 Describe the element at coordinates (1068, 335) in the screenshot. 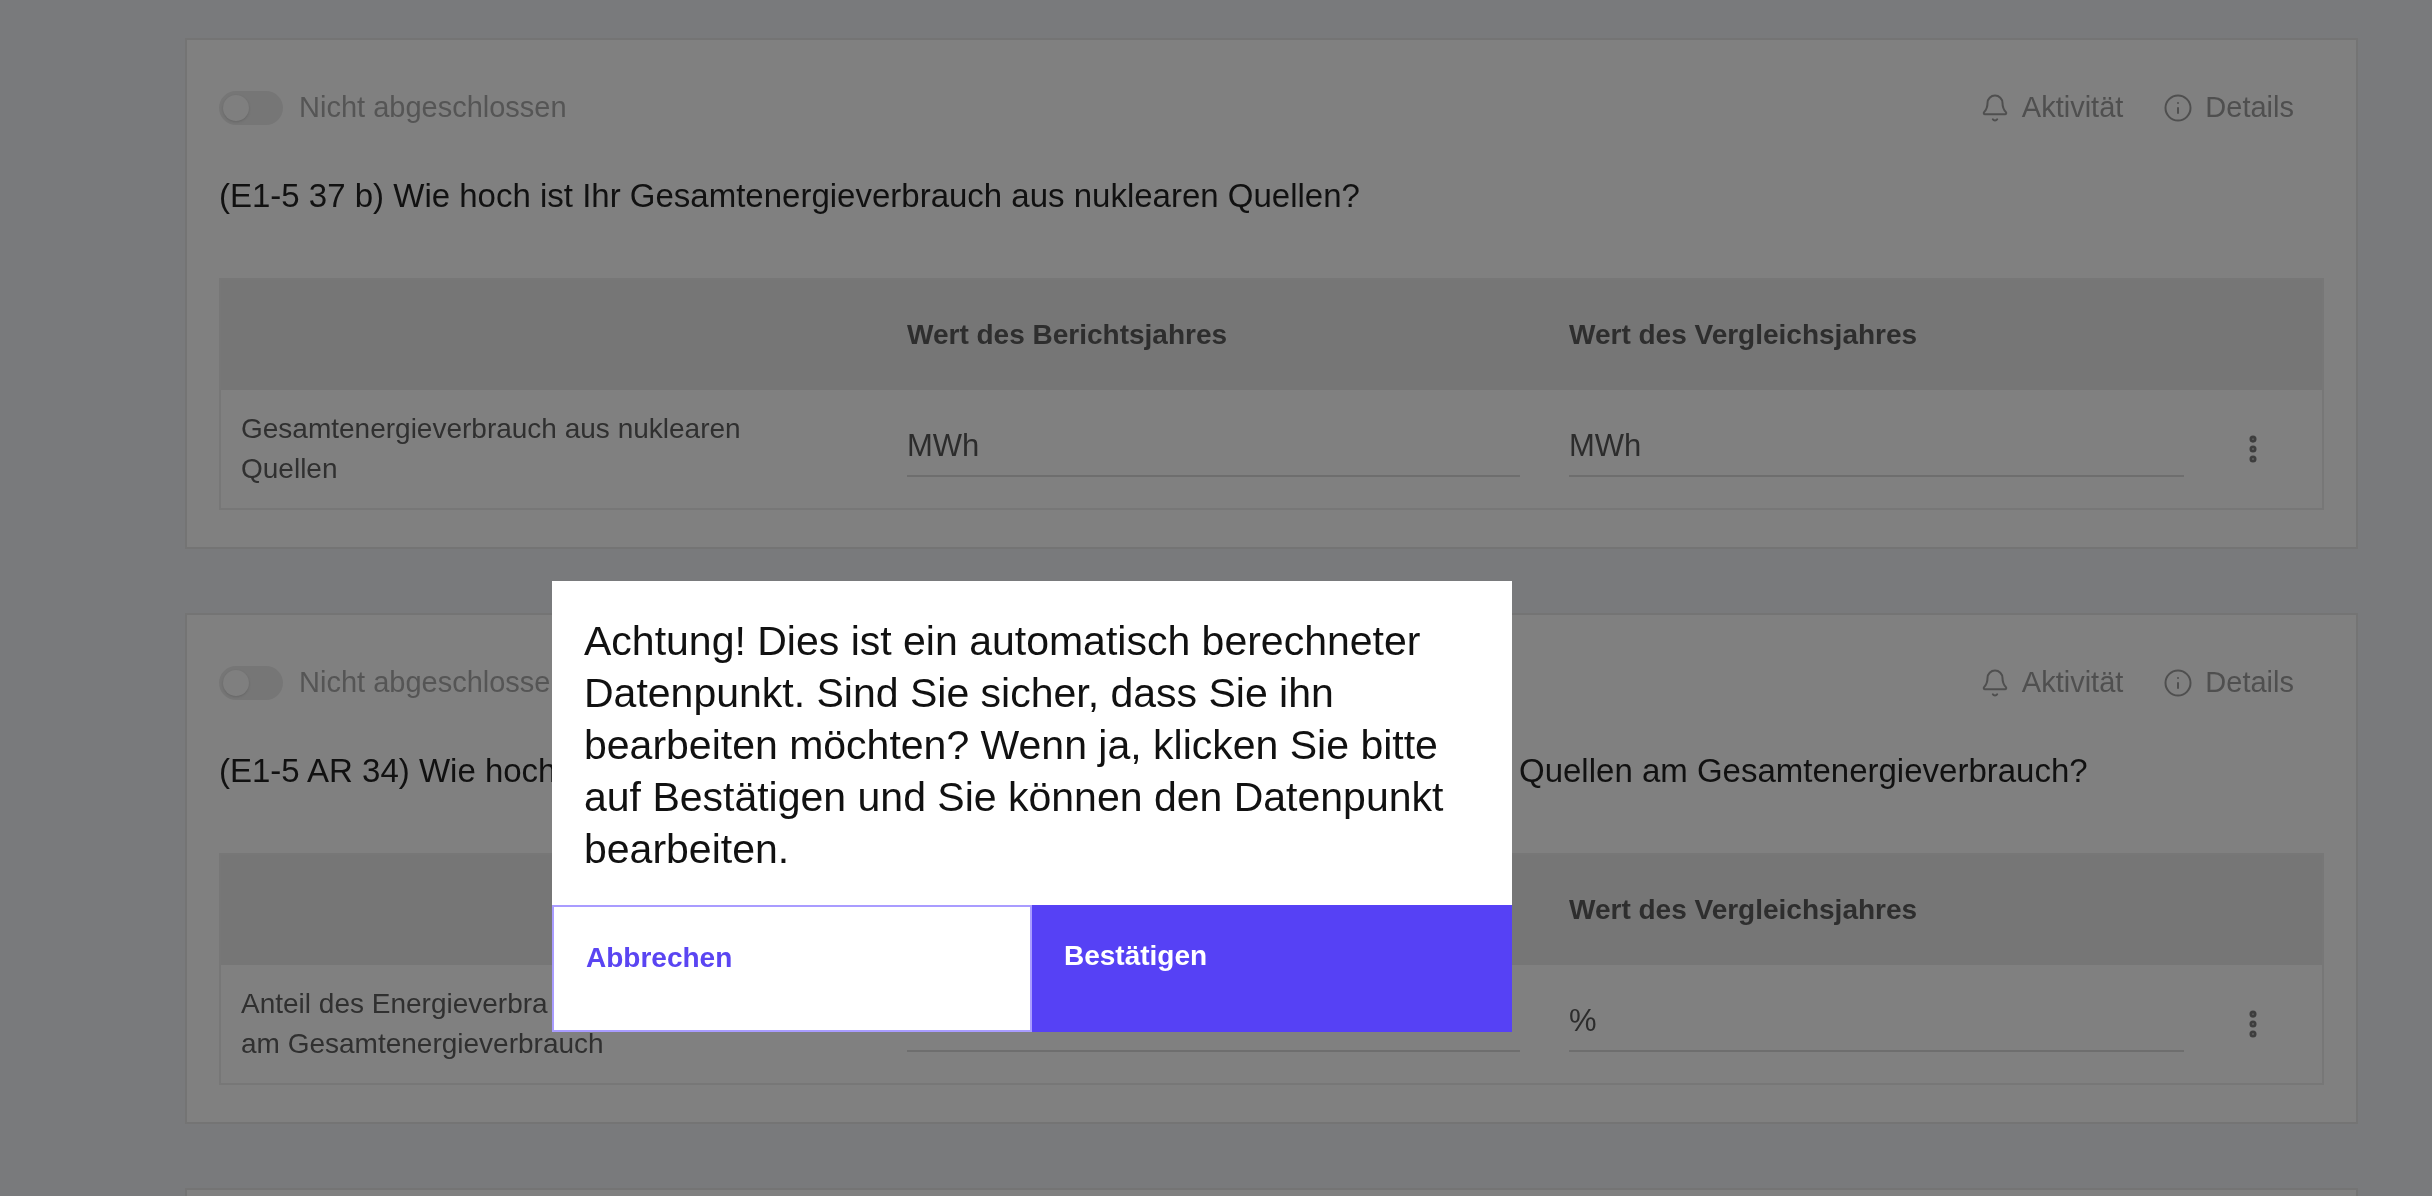

I see `column-header: Wert des Berichtsjahres` at that location.